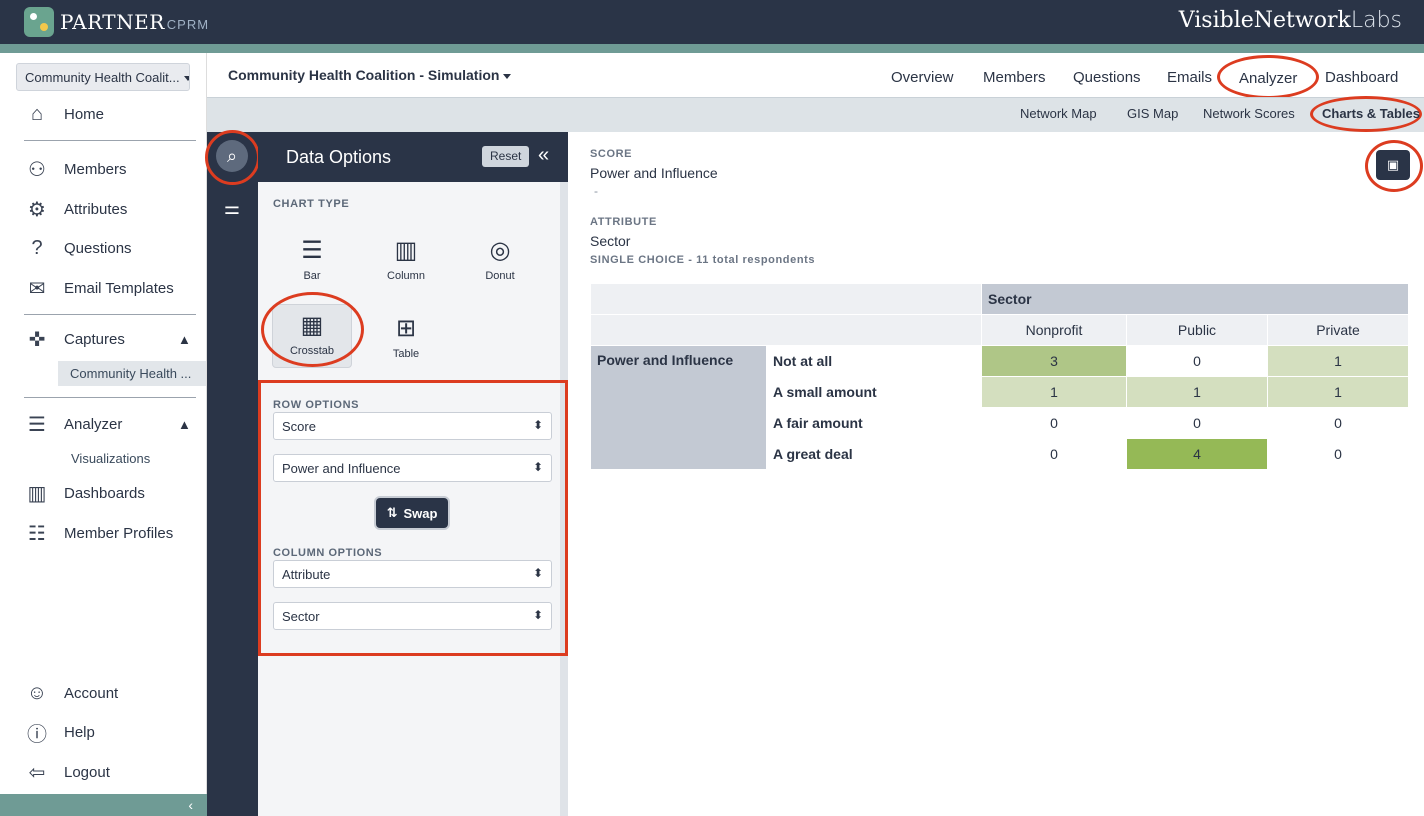 The width and height of the screenshot is (1424, 816). I want to click on tab-analyzer: Analyzer, so click(1268, 78).